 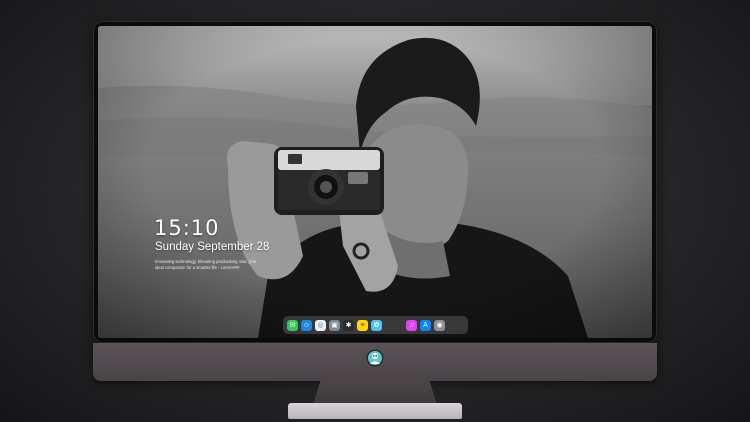 I want to click on lock-clock: 15:10, so click(x=187, y=228).